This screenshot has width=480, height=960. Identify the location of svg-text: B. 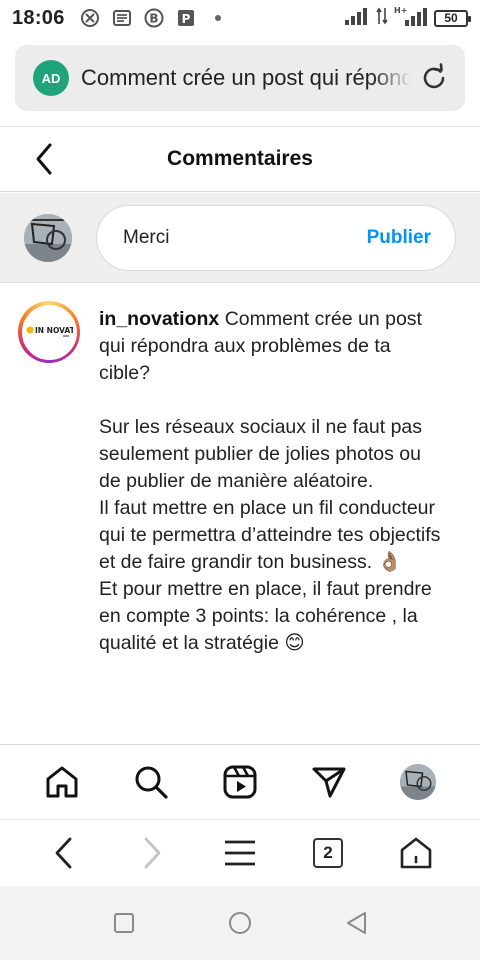
(153, 19).